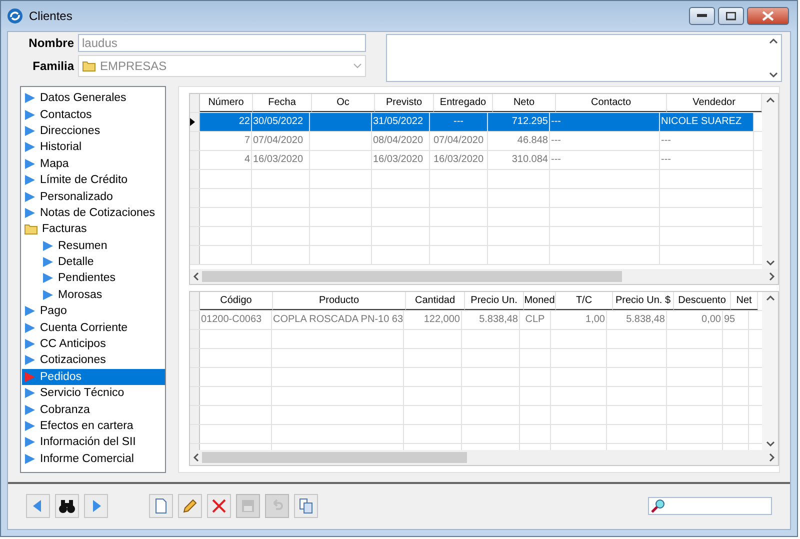  What do you see at coordinates (93, 229) in the screenshot?
I see `tree-item: Facturas` at bounding box center [93, 229].